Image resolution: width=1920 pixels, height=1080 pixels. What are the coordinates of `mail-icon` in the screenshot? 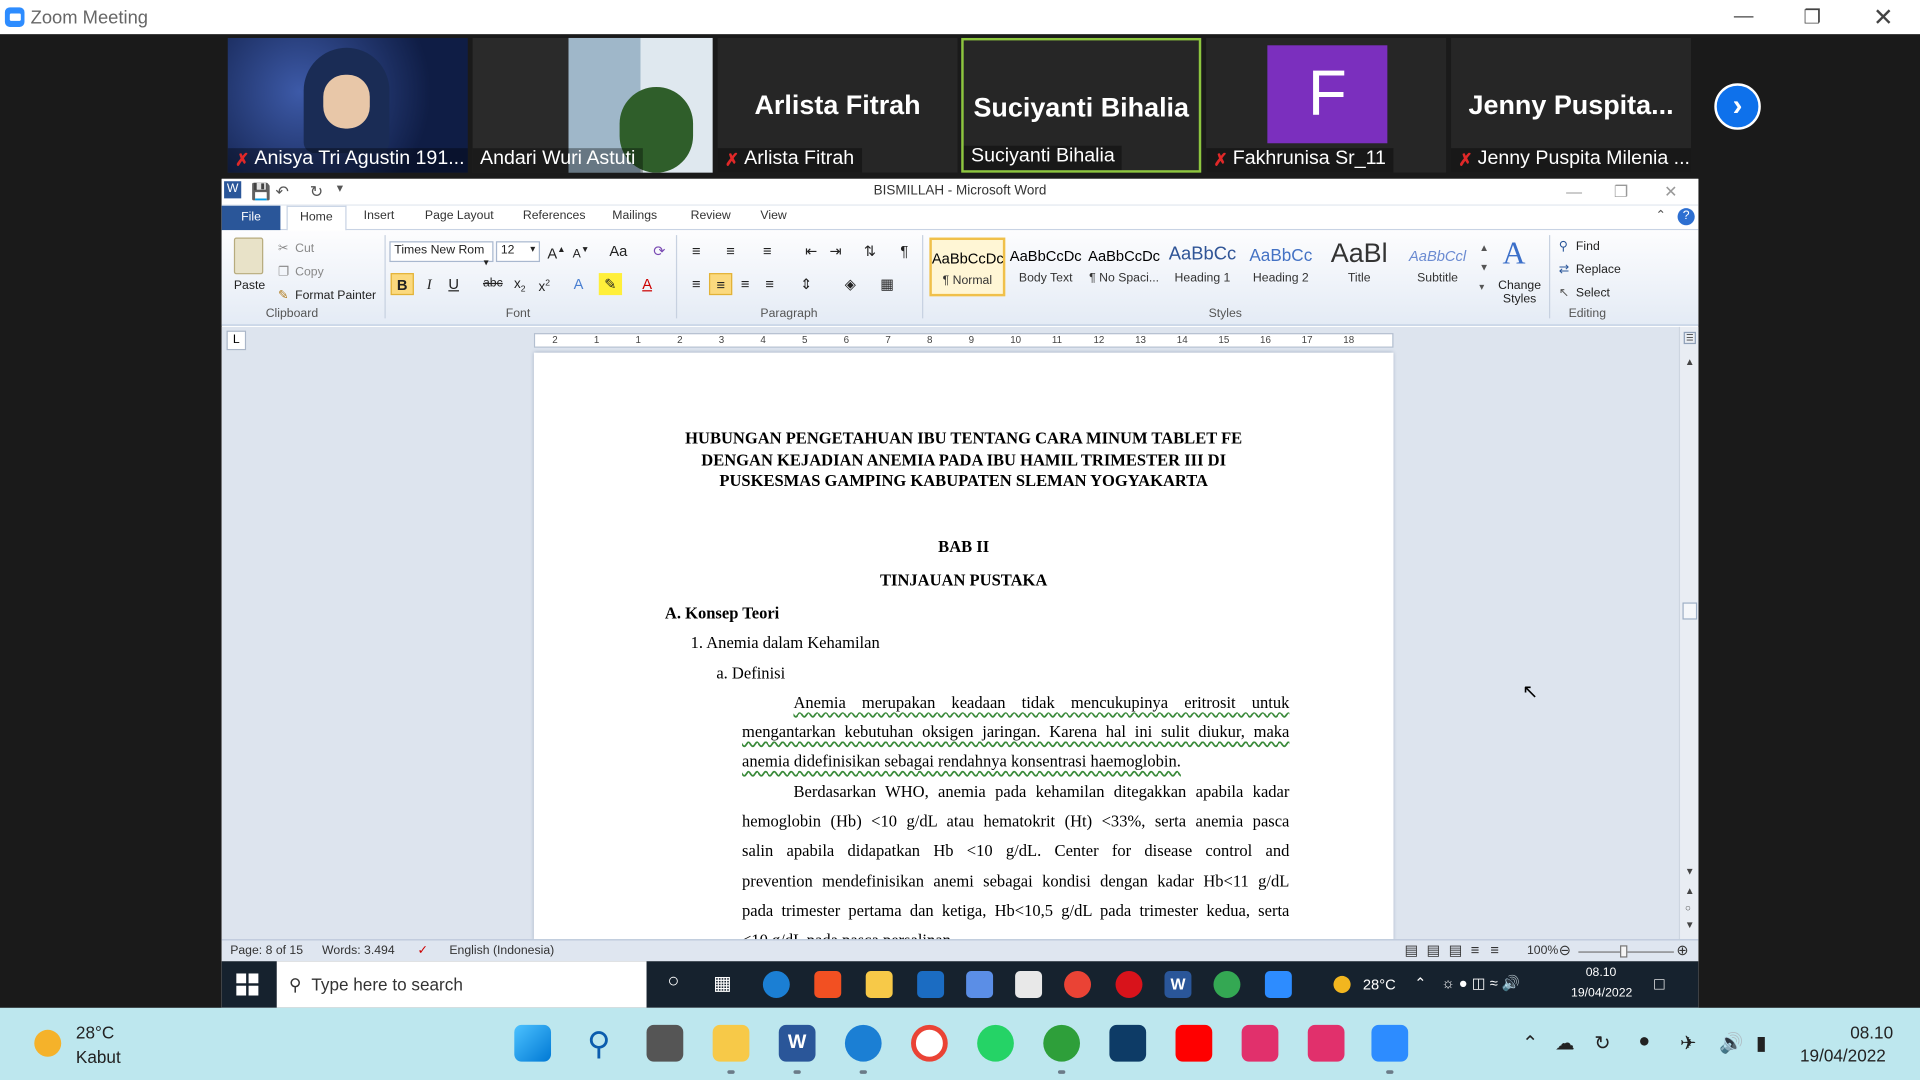 It's located at (931, 984).